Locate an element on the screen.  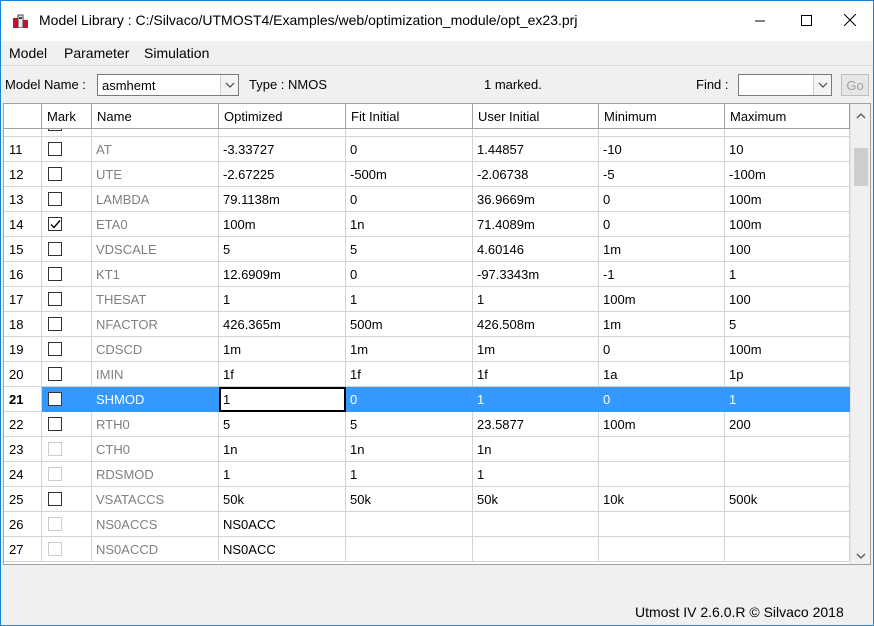
minimum-cell: 1m is located at coordinates (662, 324).